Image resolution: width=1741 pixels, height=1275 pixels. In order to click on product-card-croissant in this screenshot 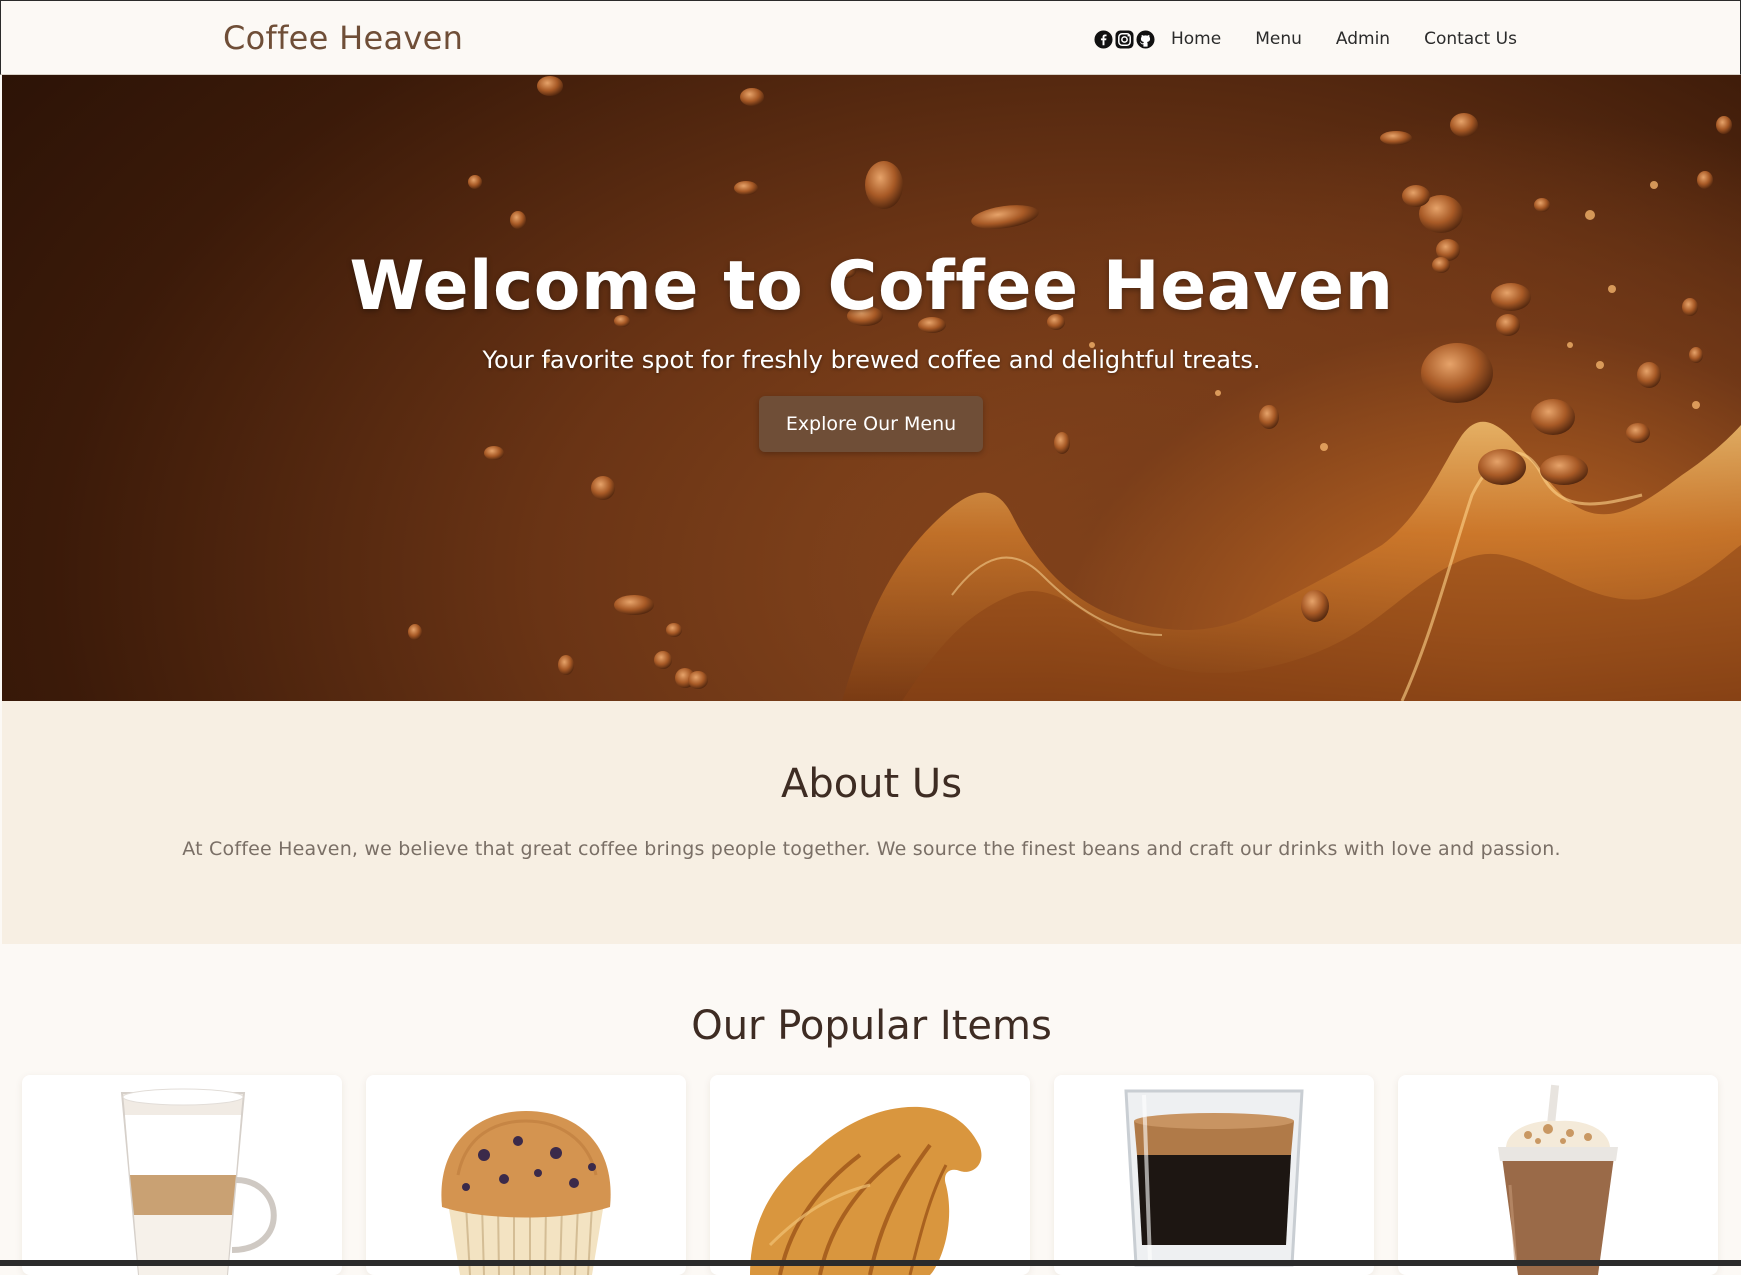, I will do `click(870, 1175)`.